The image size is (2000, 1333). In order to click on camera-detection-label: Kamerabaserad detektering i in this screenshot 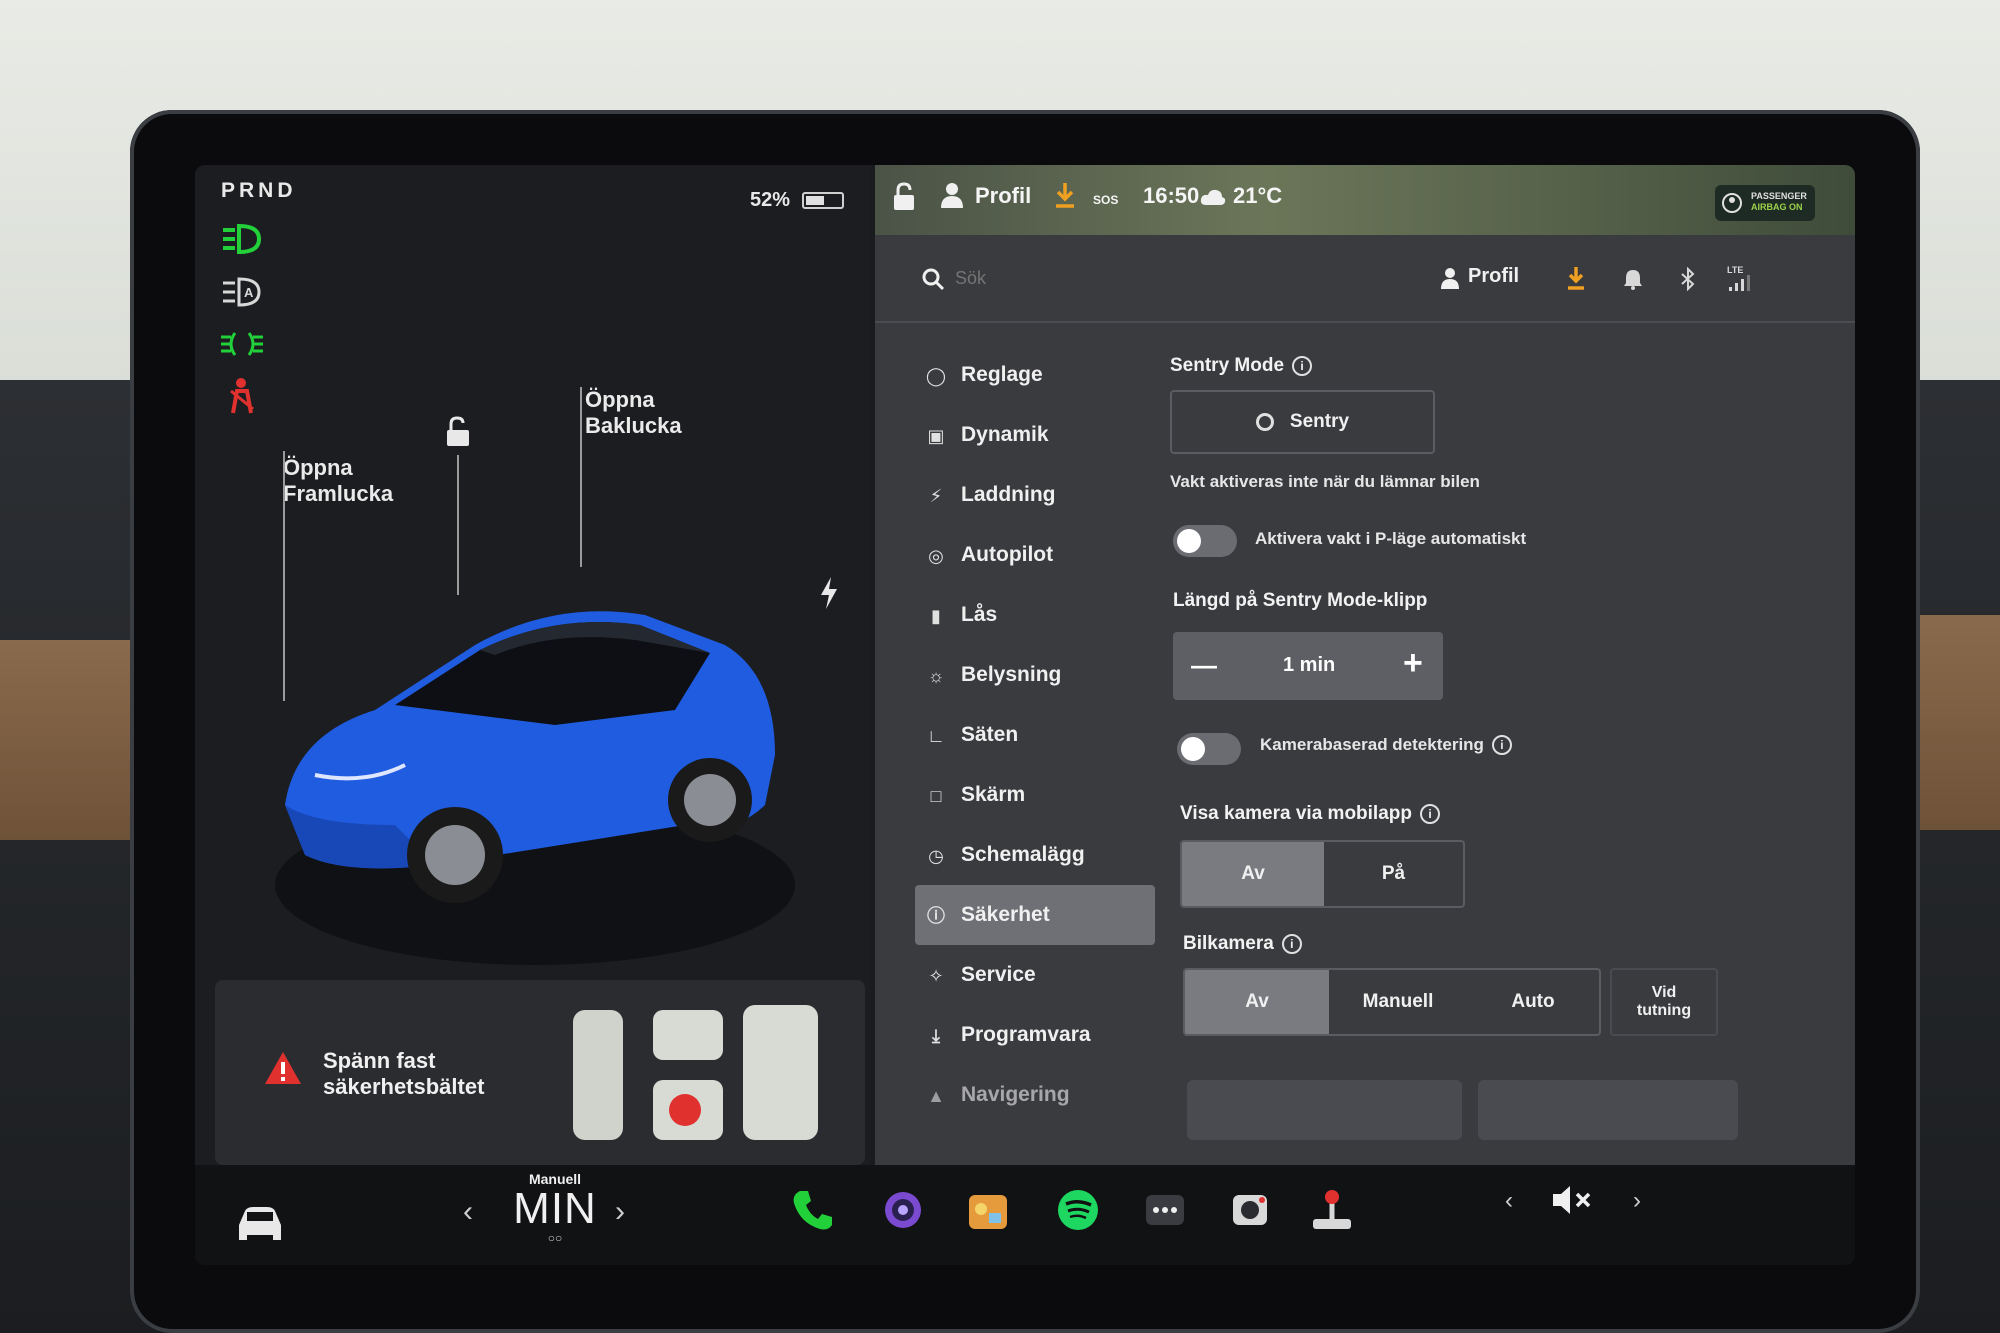, I will do `click(1386, 745)`.